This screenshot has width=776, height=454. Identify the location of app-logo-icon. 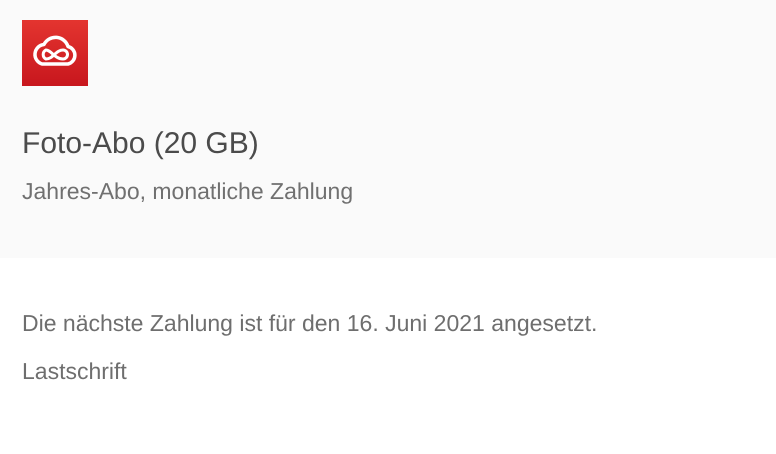
(55, 53).